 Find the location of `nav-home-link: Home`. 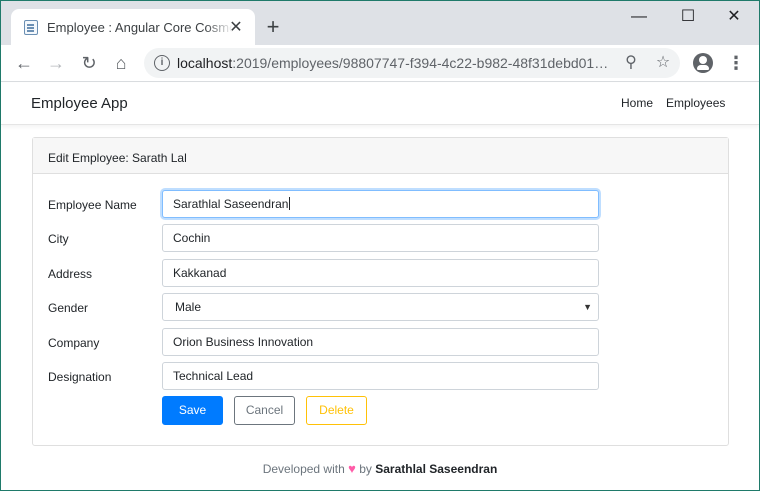

nav-home-link: Home is located at coordinates (637, 103).